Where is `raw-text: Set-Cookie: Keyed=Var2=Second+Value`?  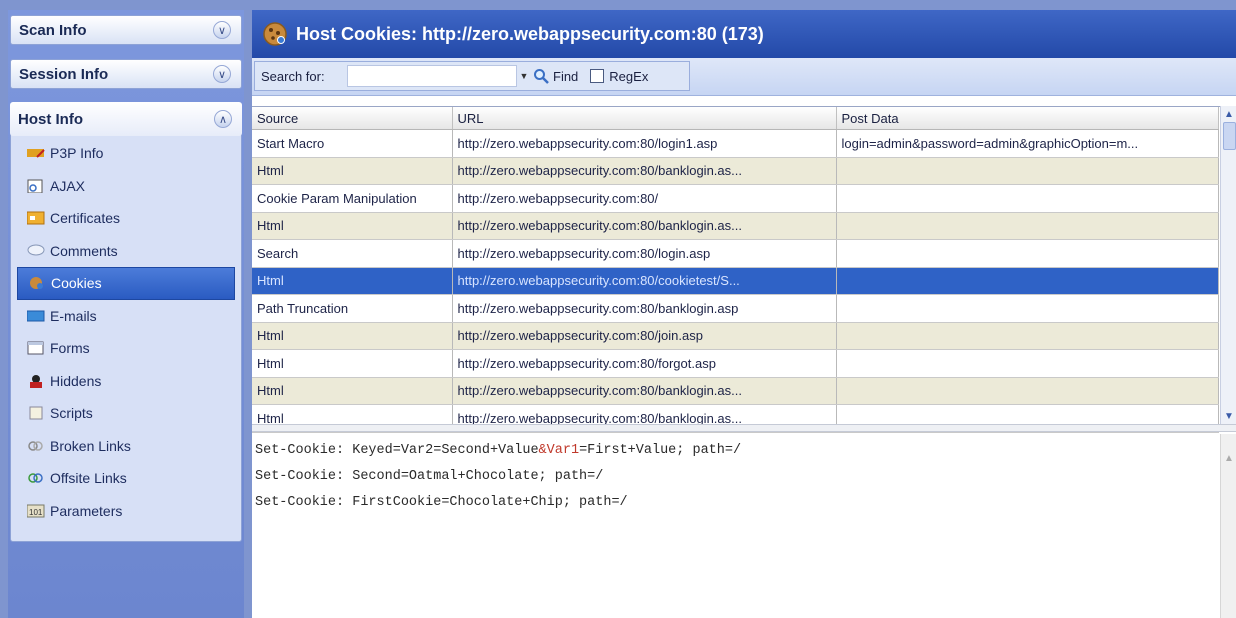
raw-text: Set-Cookie: Keyed=Var2=Second+Value is located at coordinates (397, 450).